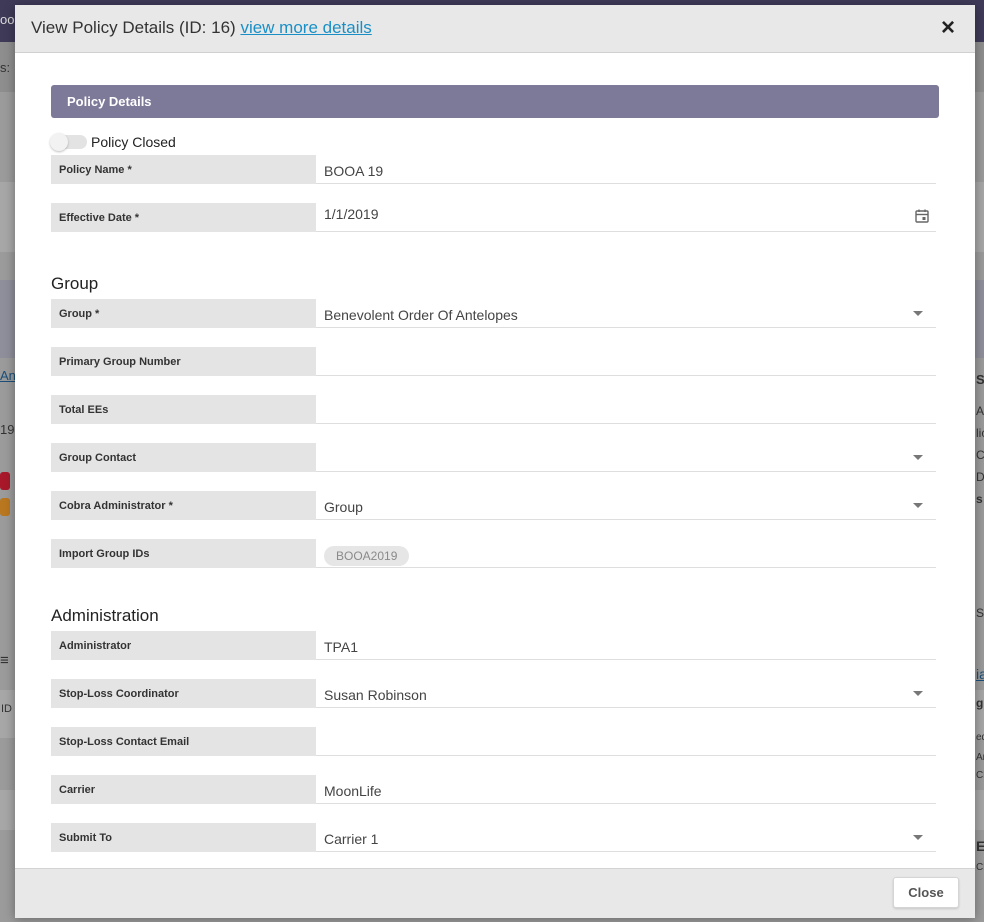 The height and width of the screenshot is (922, 984). I want to click on primary-group-number-row: Primary Group Number, so click(493, 362).